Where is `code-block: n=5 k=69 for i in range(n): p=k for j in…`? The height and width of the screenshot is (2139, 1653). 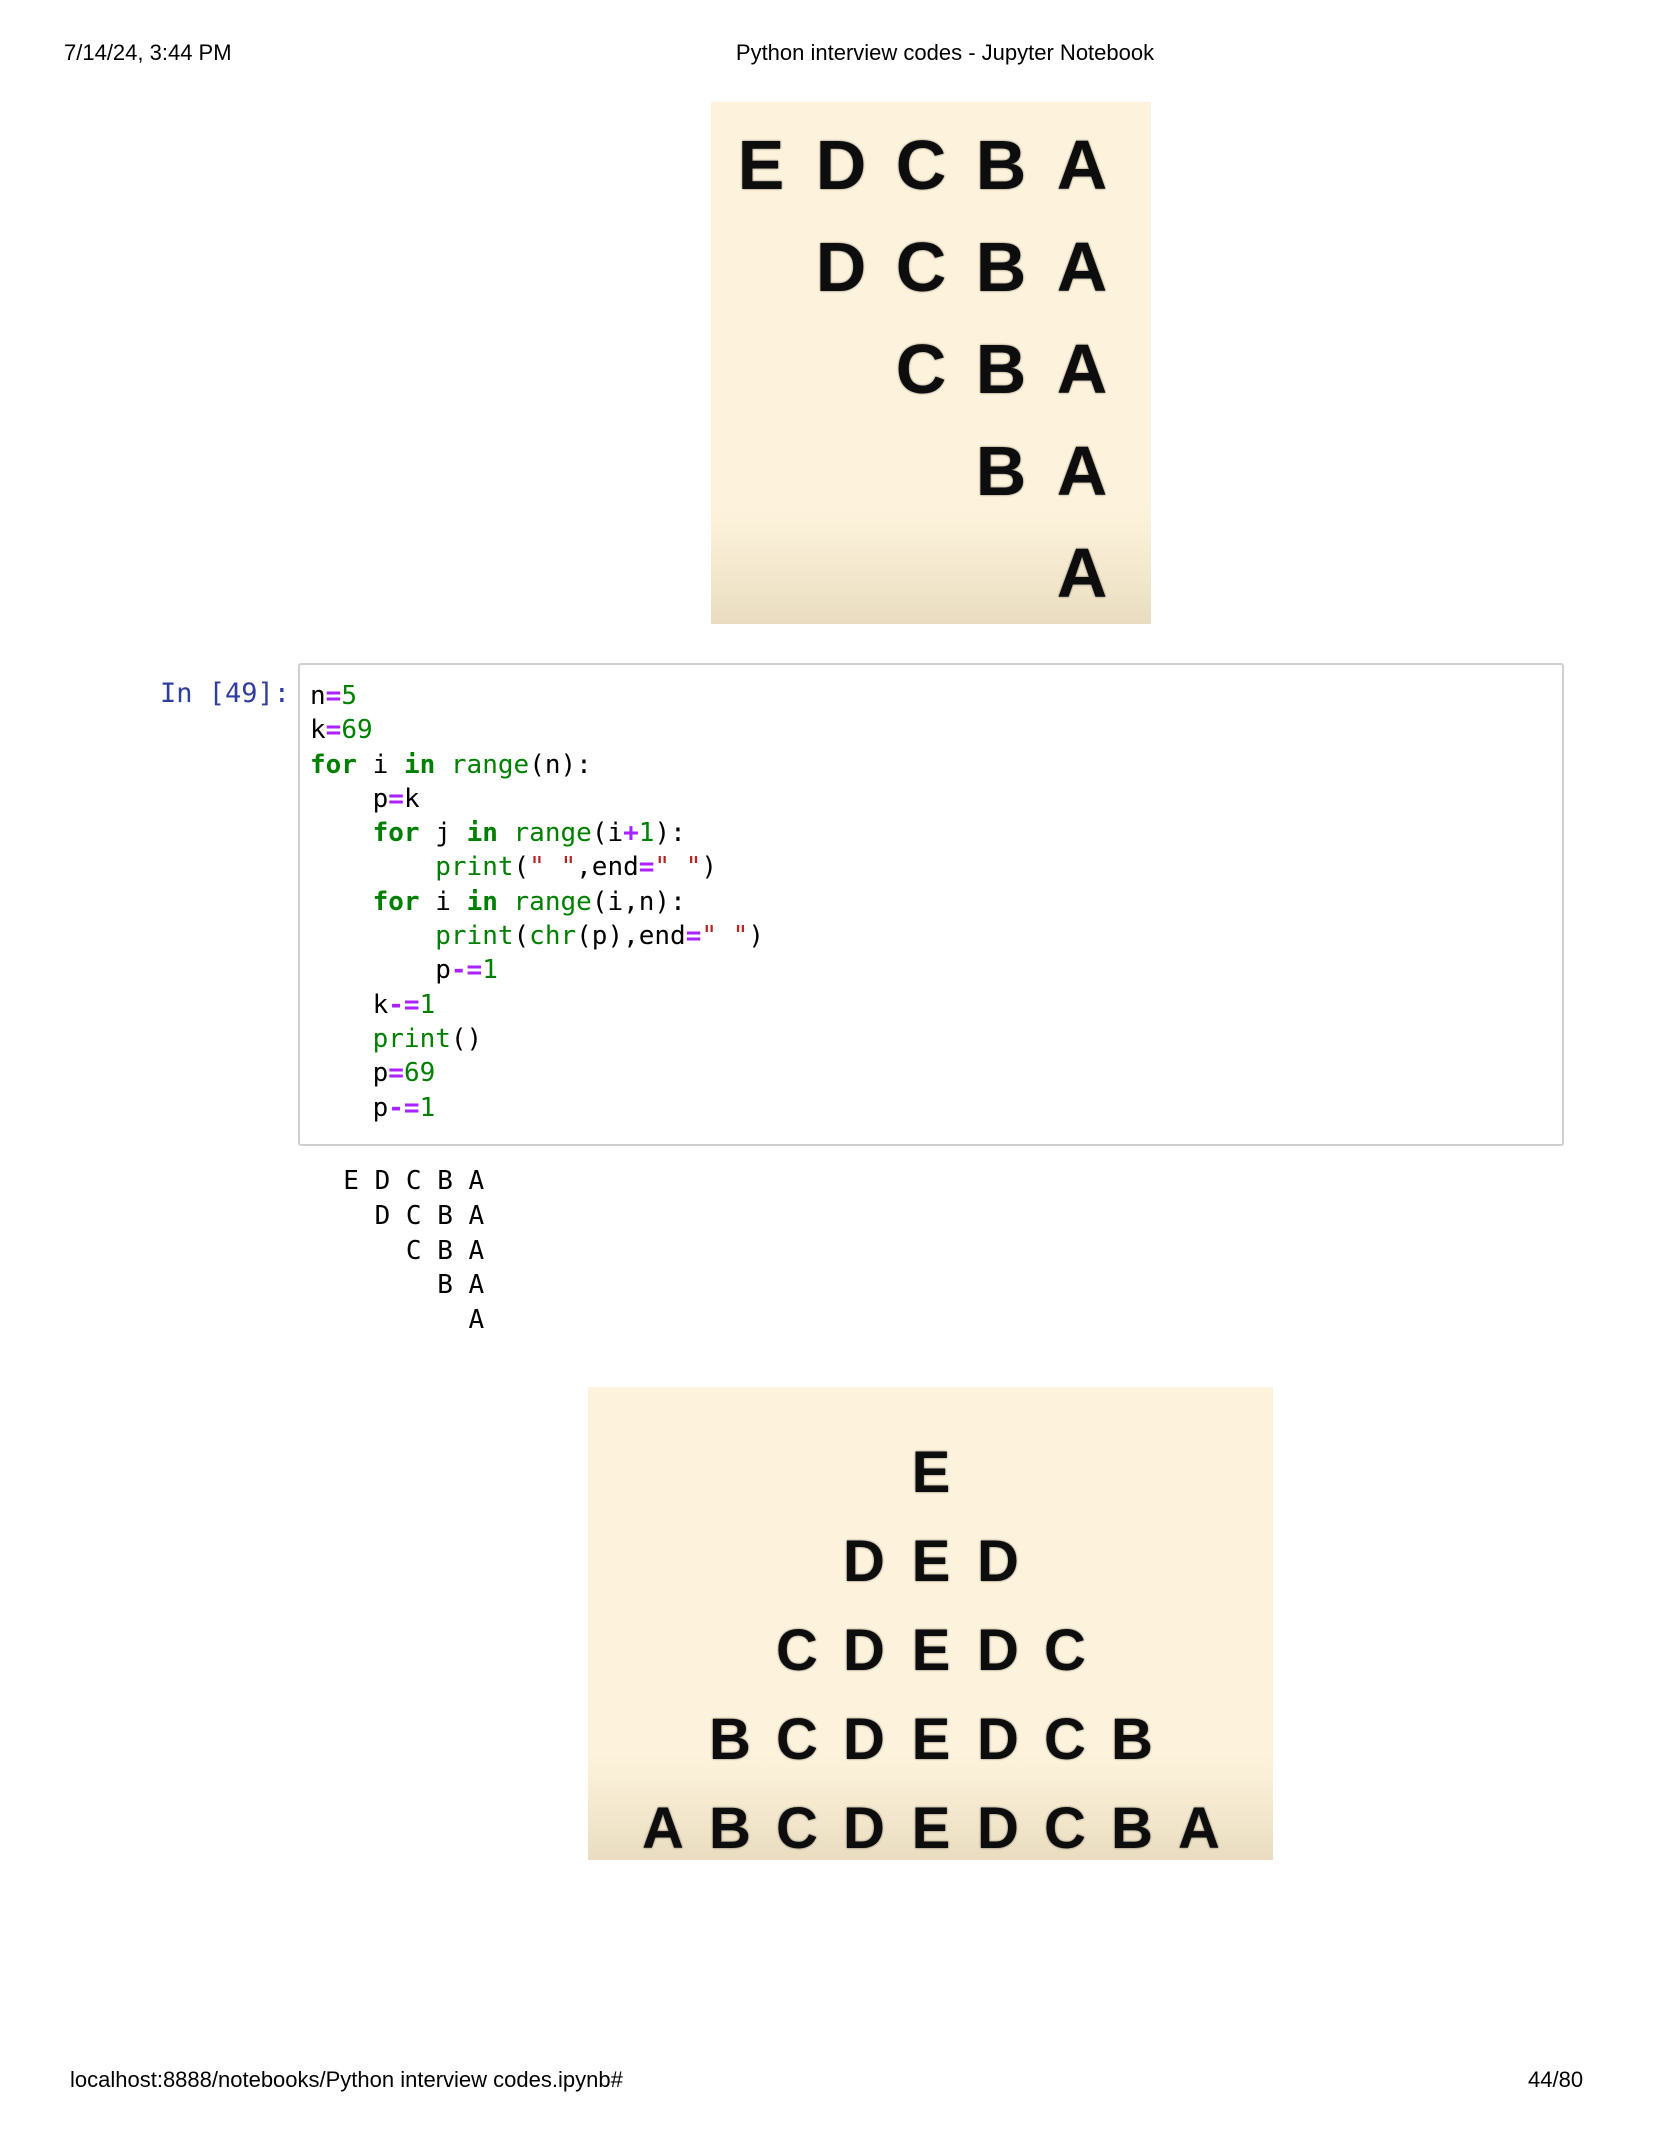
code-block: n=5 k=69 for i in range(n): p=k for j in… is located at coordinates (537, 902).